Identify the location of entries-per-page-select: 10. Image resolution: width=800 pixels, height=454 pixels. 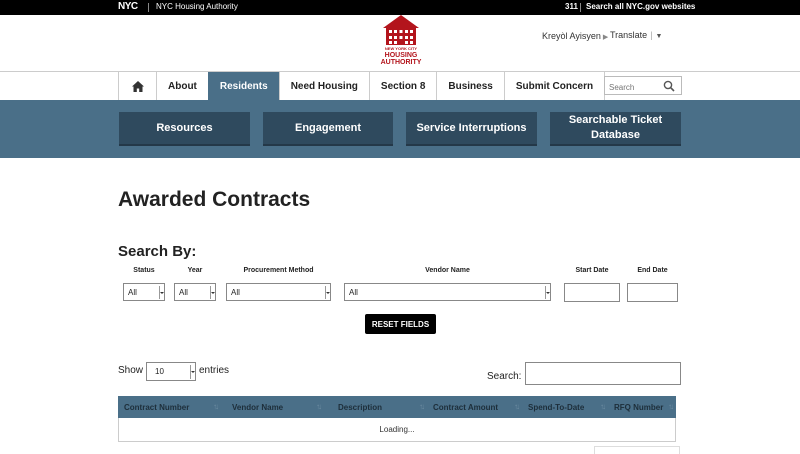
(171, 371).